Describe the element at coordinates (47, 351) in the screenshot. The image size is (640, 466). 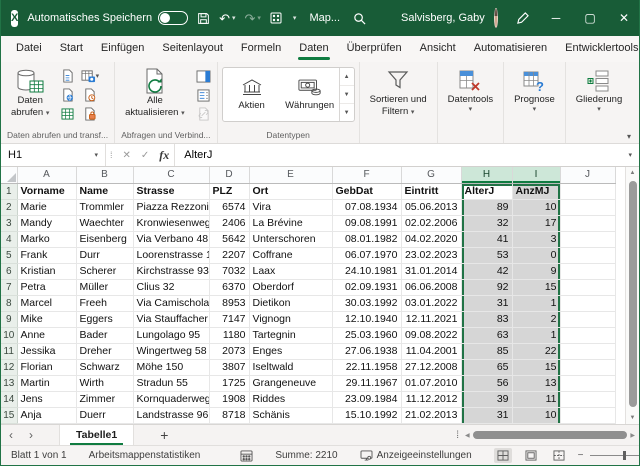
I see `cell-A11: Jessika` at that location.